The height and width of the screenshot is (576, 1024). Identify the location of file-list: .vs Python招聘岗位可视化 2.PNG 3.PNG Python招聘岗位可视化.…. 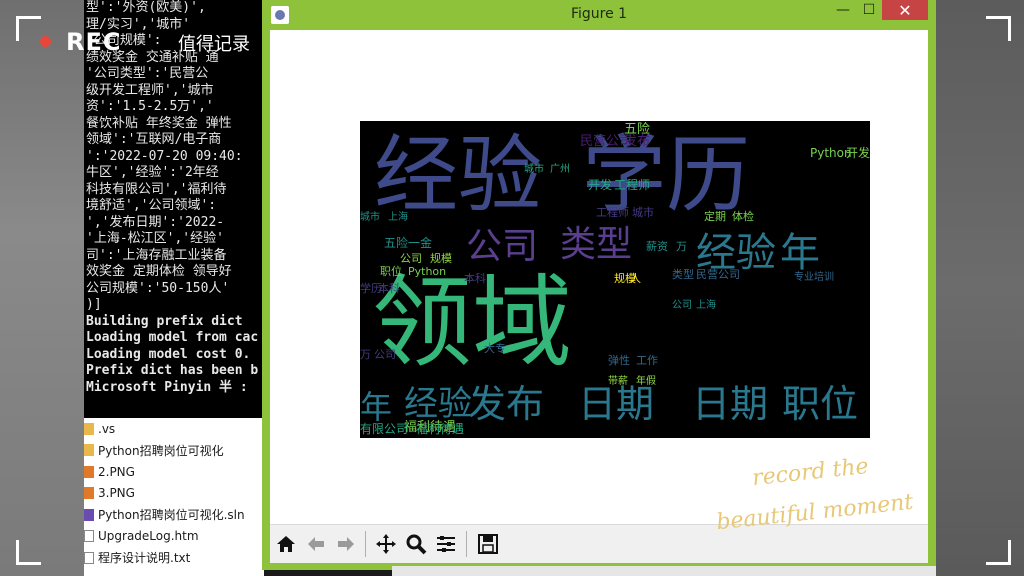
(174, 493).